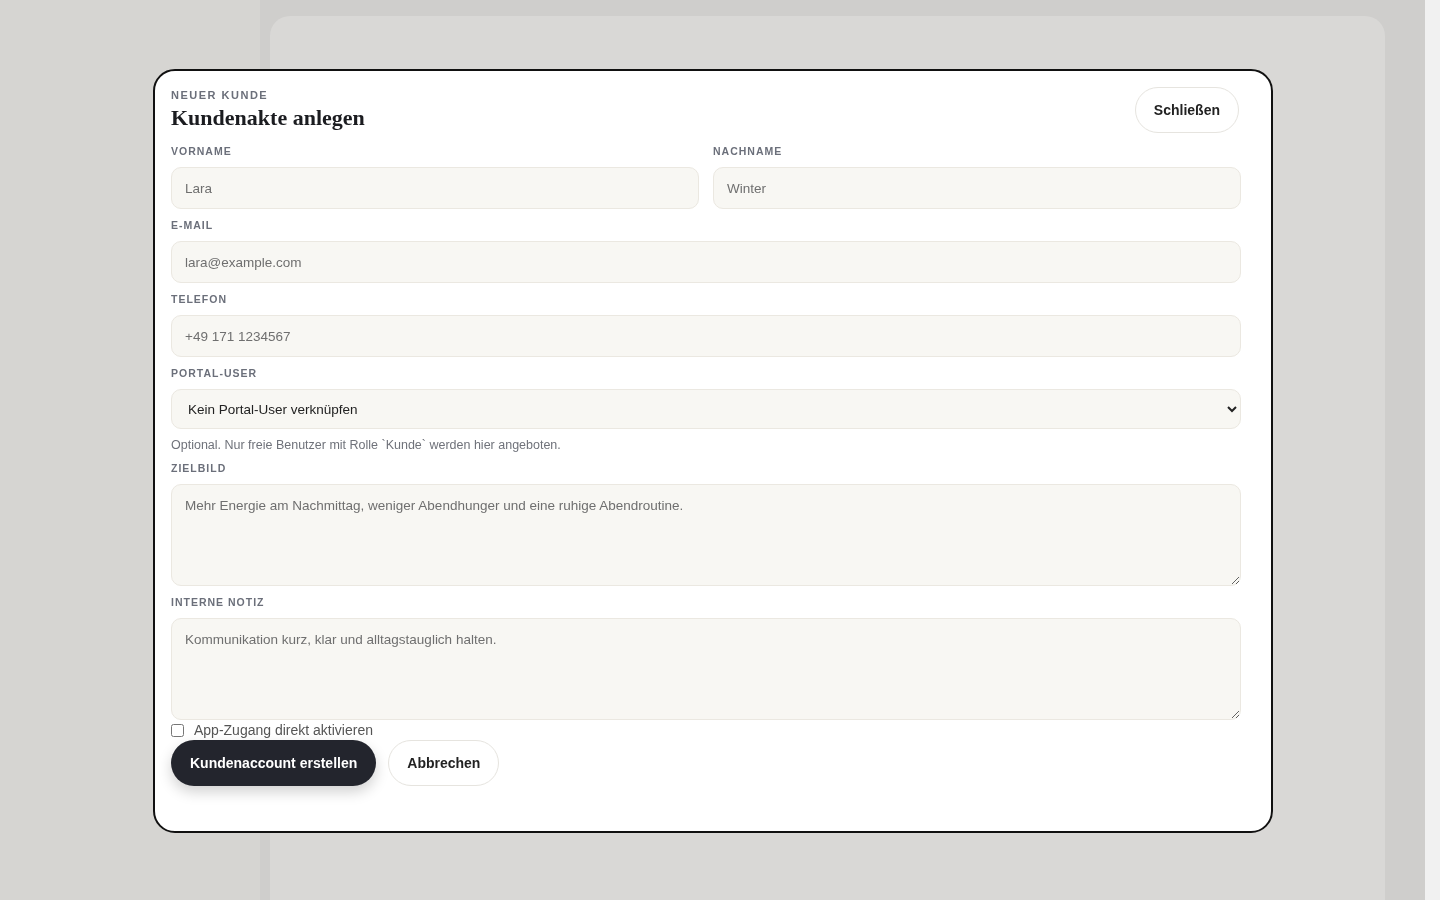  I want to click on checkbox, so click(177, 730).